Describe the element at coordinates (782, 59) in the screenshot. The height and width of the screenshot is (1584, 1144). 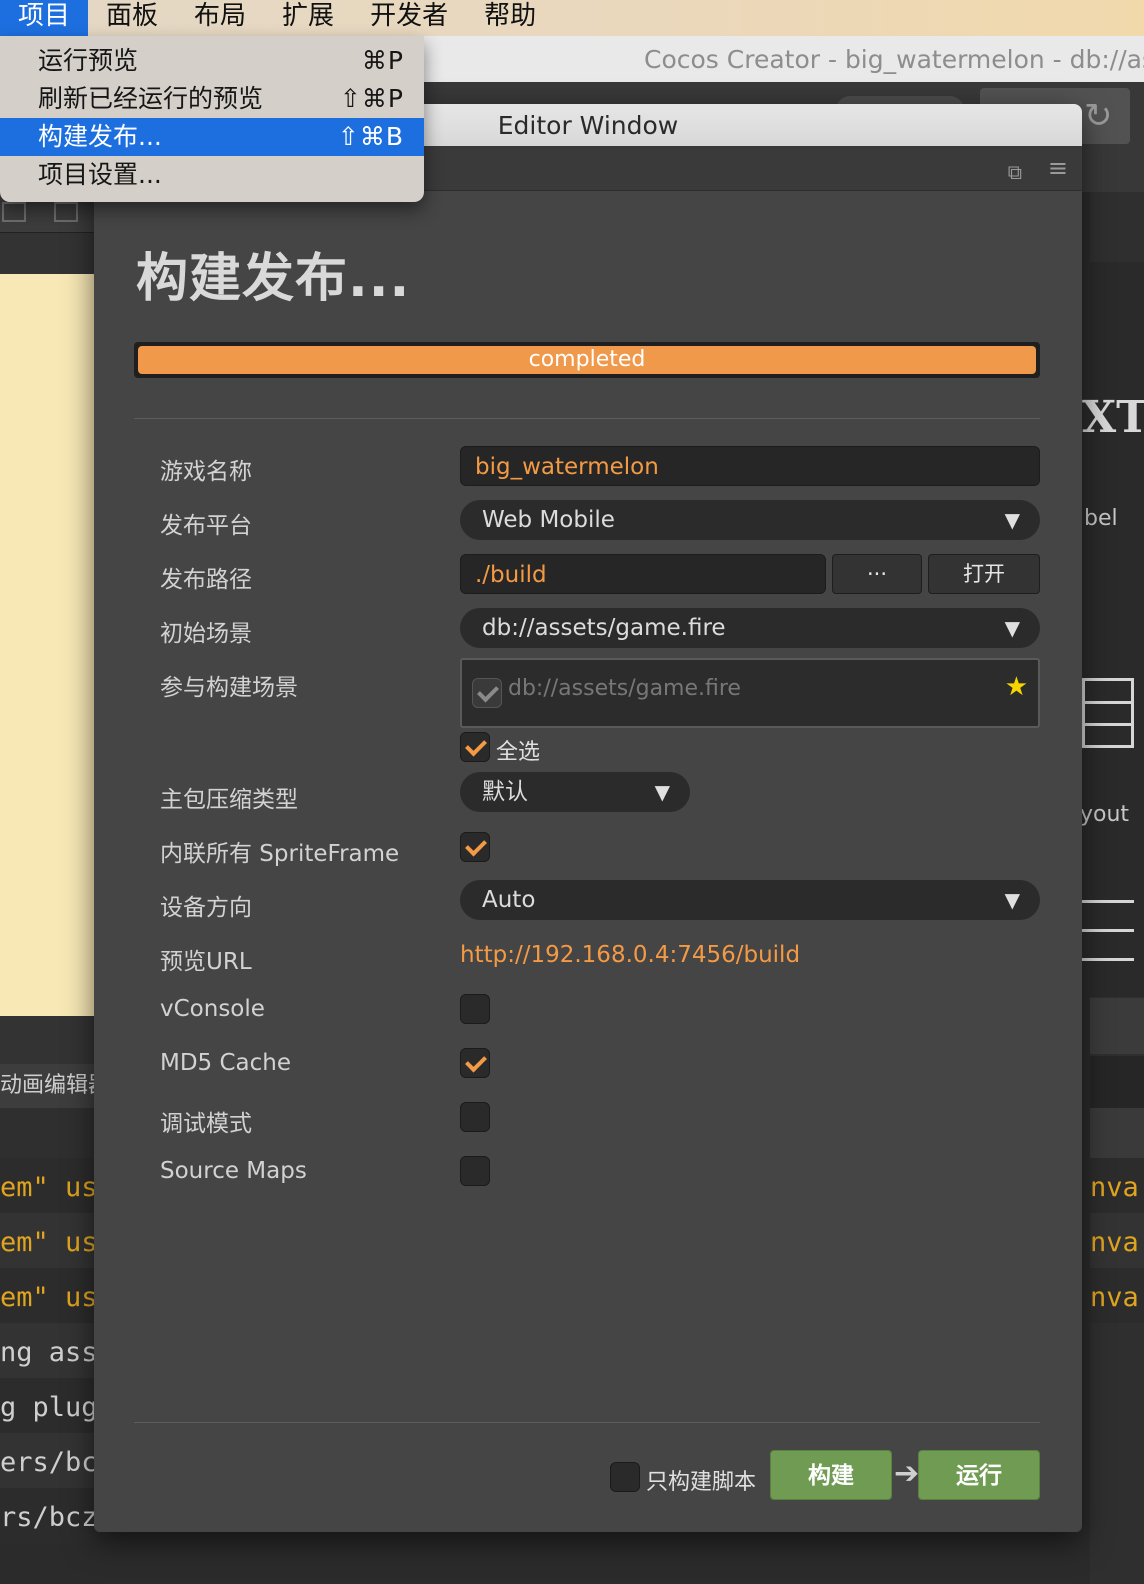
I see `app-titlebar: Cocos Creator - big_watermelon - db://as` at that location.